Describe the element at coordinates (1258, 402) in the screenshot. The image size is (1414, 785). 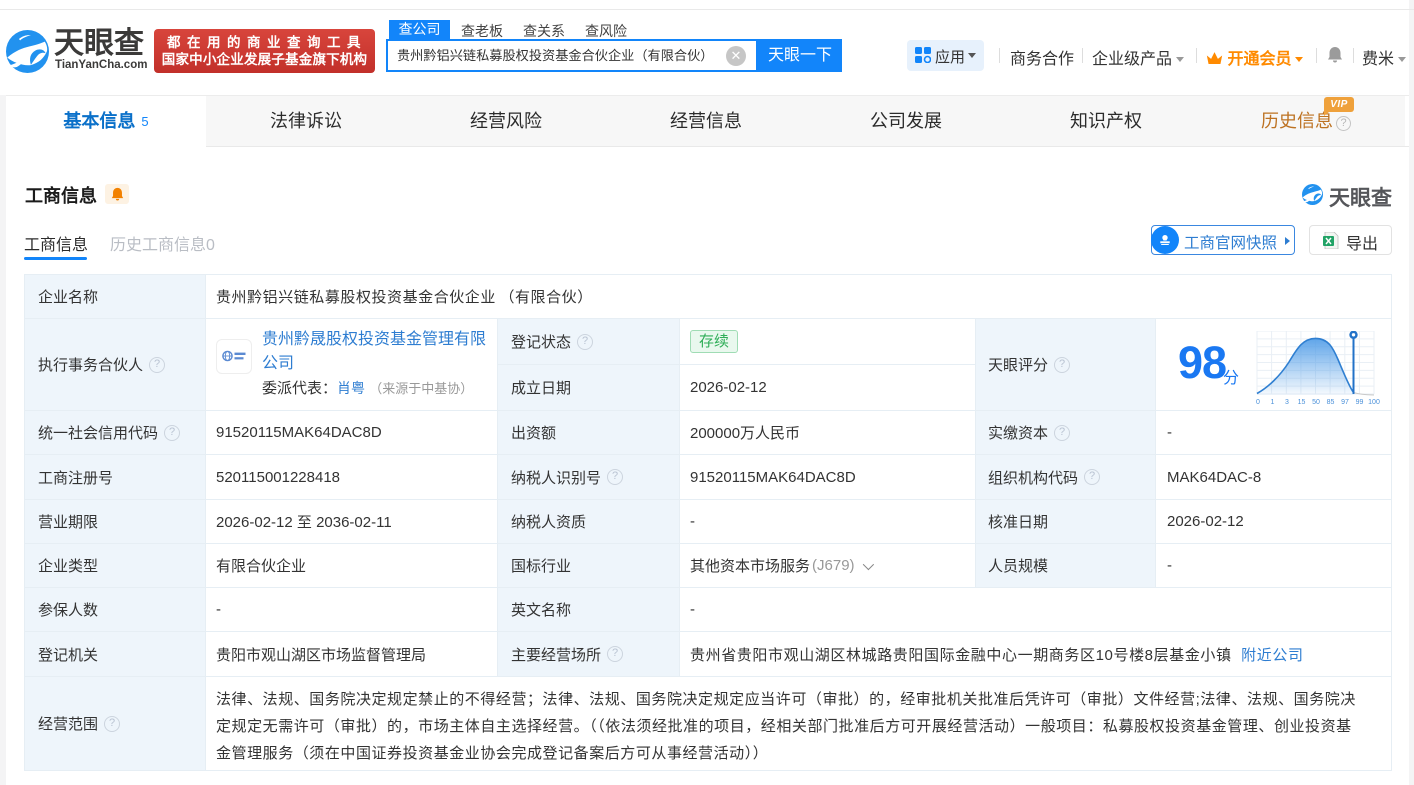
I see `svg-text: 0` at that location.